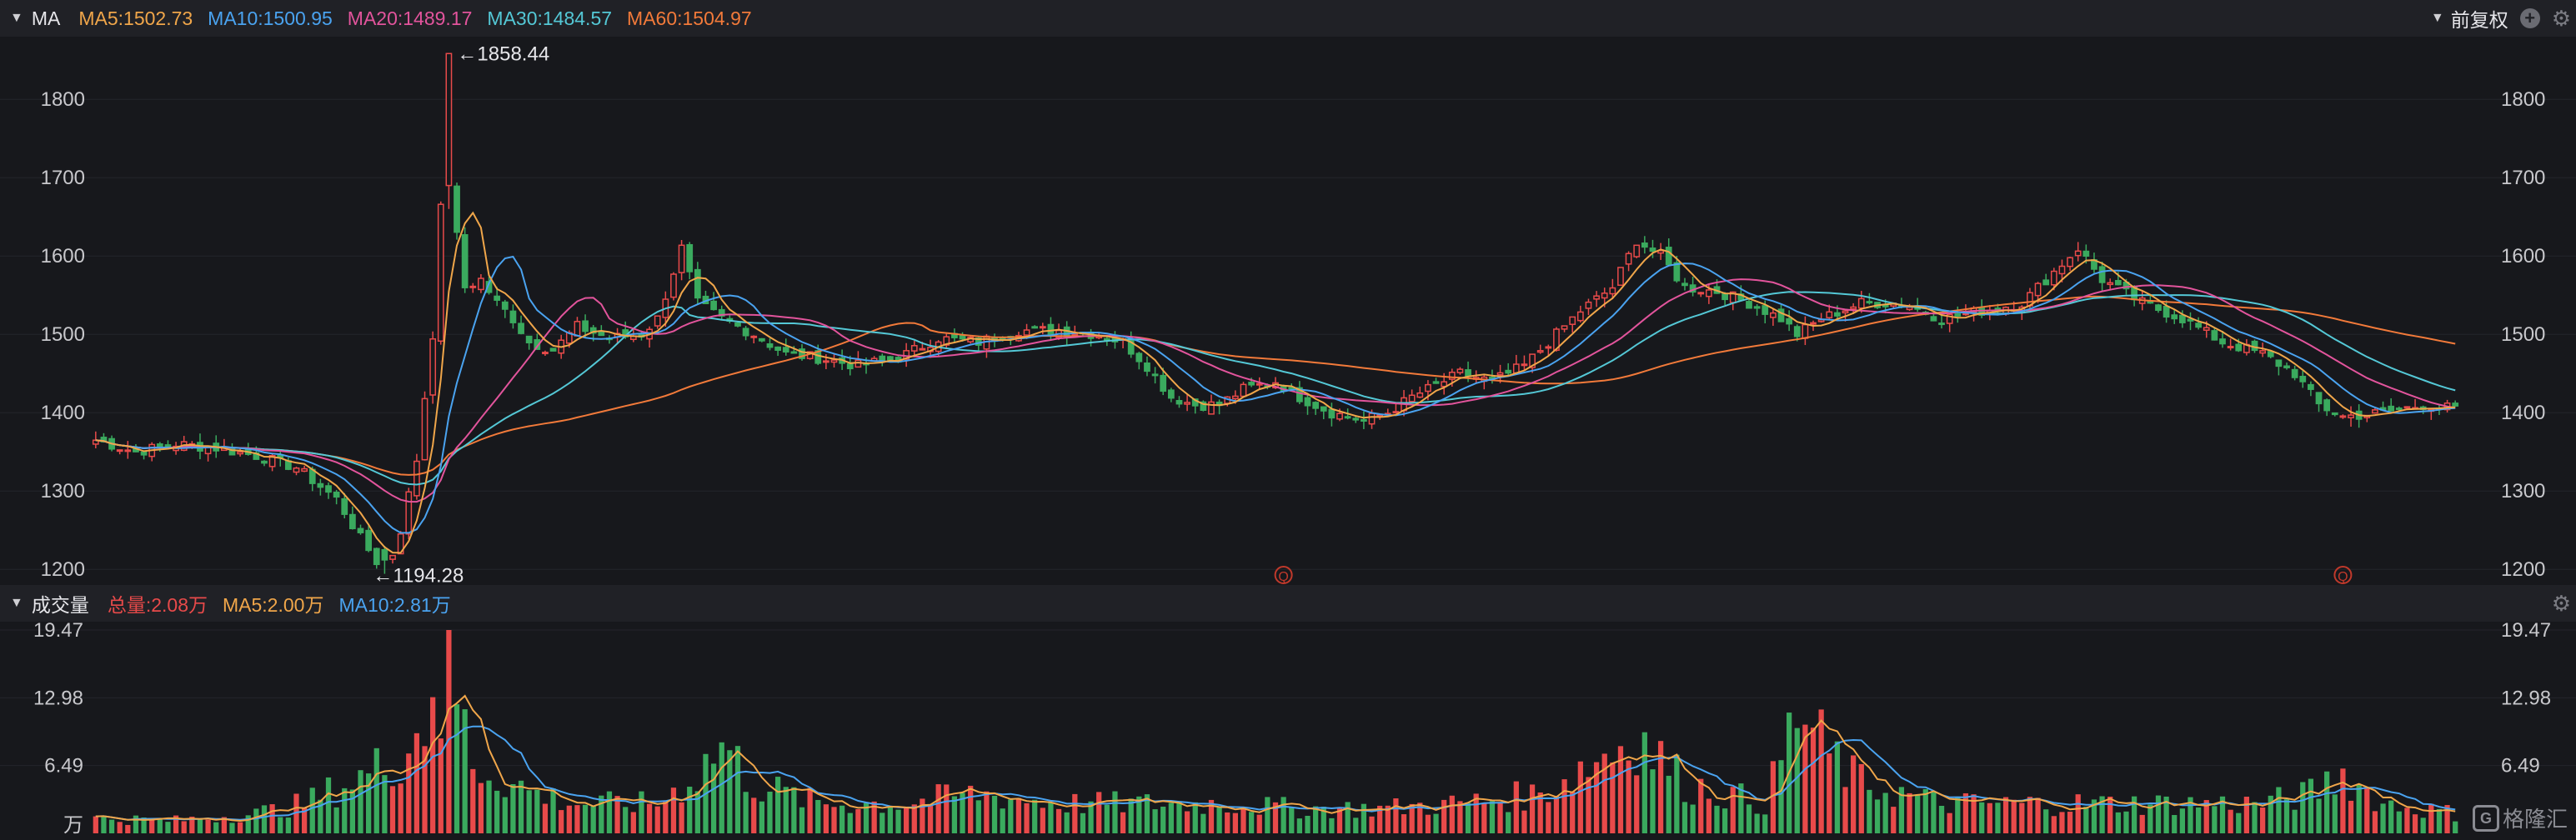  I want to click on logo-icon: G, so click(2485, 818).